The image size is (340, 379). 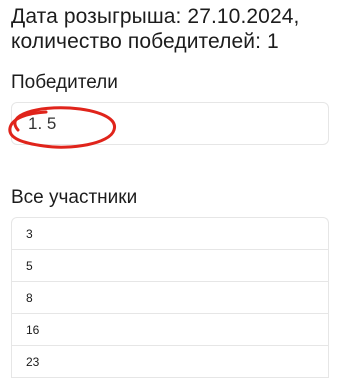 I want to click on all-participants-heading: Все участники, so click(x=74, y=197).